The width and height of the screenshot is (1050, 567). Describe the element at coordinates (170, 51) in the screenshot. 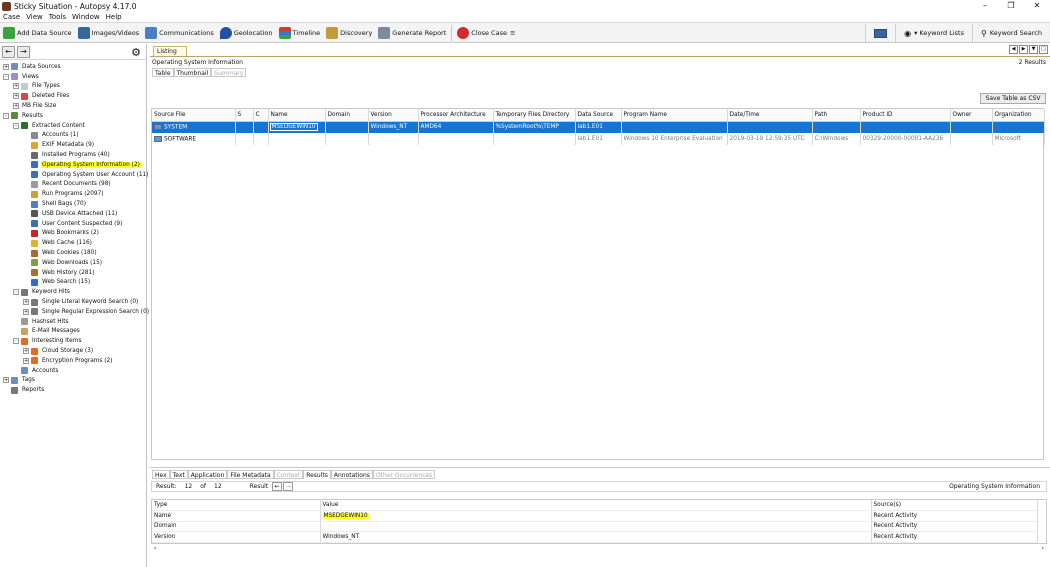

I see `tab-listing: Listing` at that location.